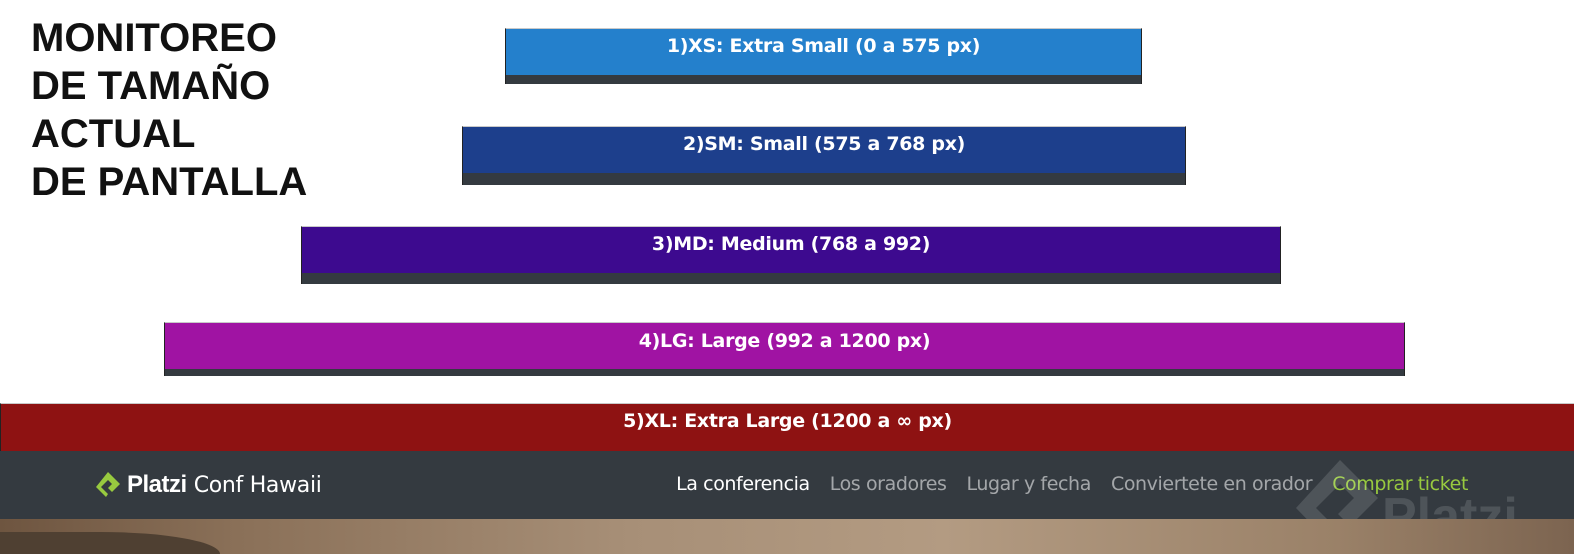  Describe the element at coordinates (743, 484) in the screenshot. I see `nav-link-la-conferencia: La conferencia` at that location.